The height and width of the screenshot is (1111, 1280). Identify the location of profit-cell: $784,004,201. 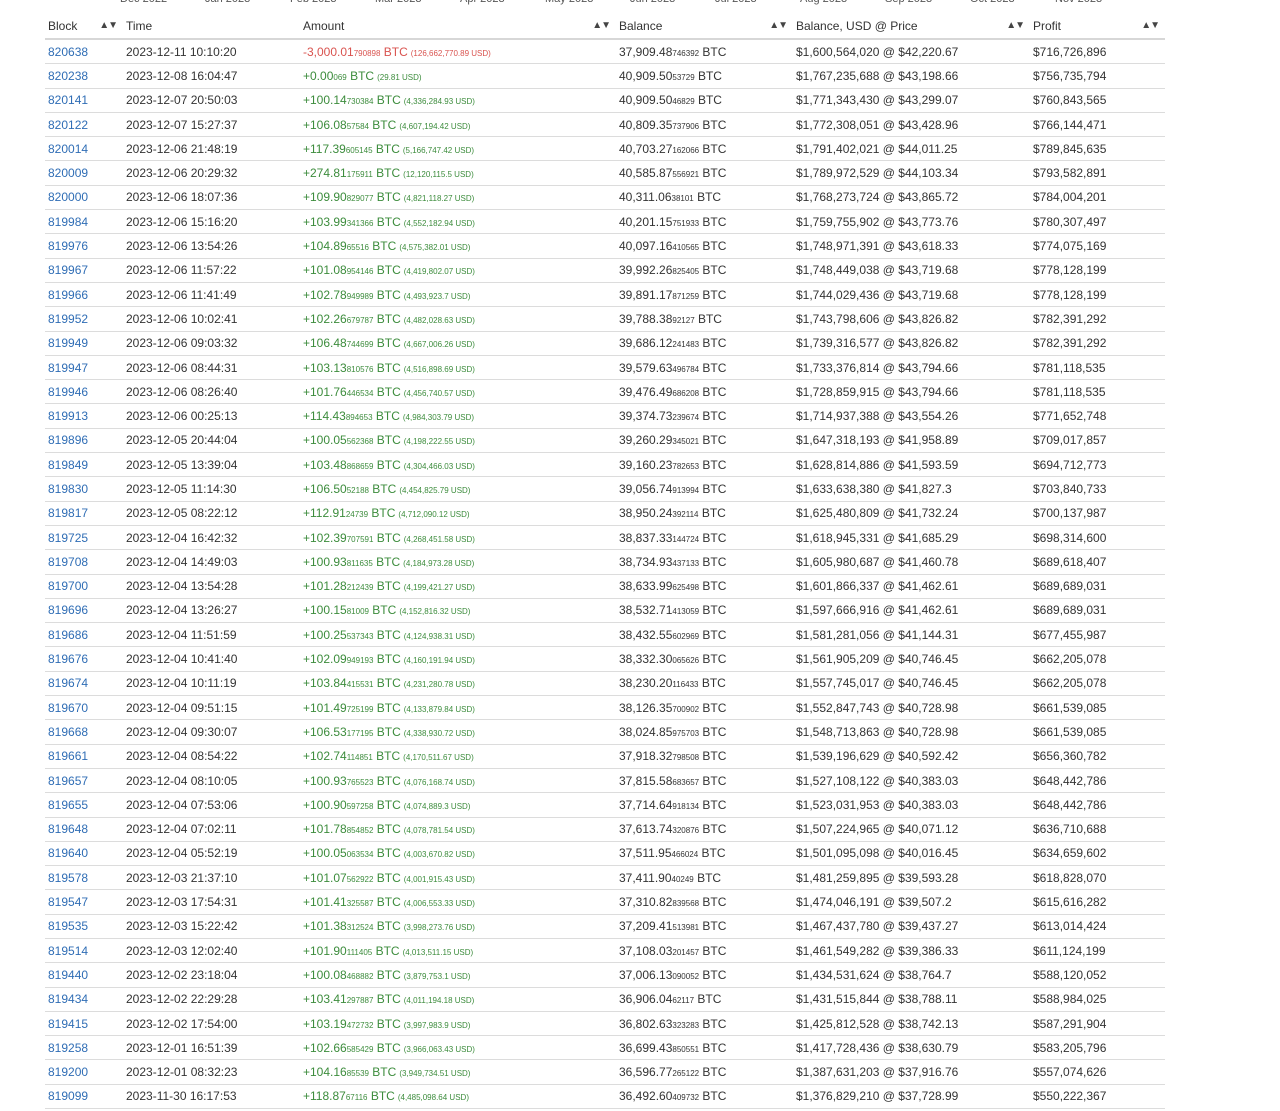
(1097, 198).